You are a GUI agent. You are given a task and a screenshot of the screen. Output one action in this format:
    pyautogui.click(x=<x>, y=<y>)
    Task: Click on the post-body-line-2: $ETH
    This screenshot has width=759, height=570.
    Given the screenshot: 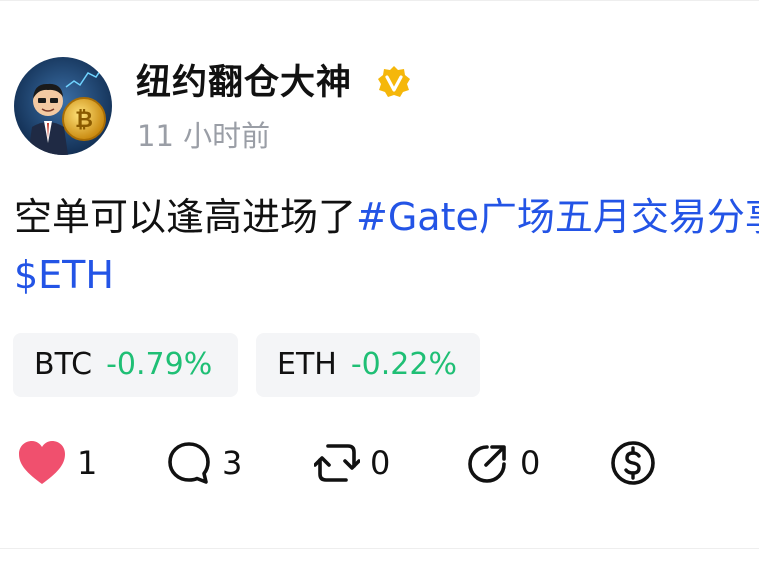 What is the action you would take?
    pyautogui.click(x=386, y=275)
    